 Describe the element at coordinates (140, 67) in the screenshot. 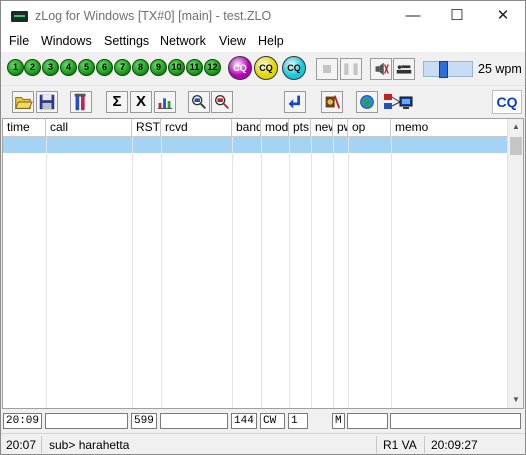

I see `cw-memory-key-8: 8` at that location.